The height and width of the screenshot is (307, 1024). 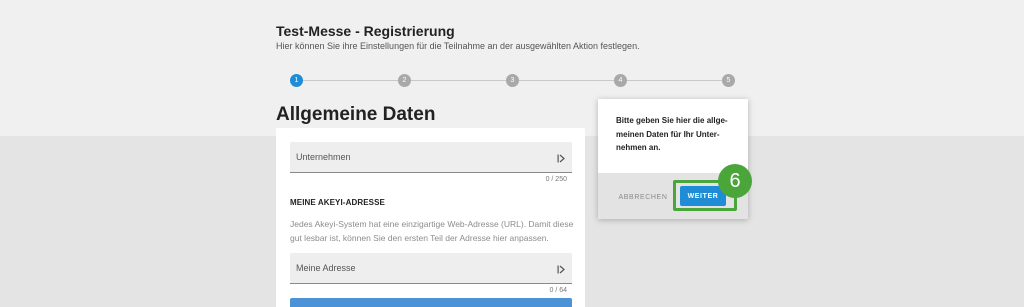 What do you see at coordinates (558, 290) in the screenshot?
I see `address-char-counter: 0 / 64` at bounding box center [558, 290].